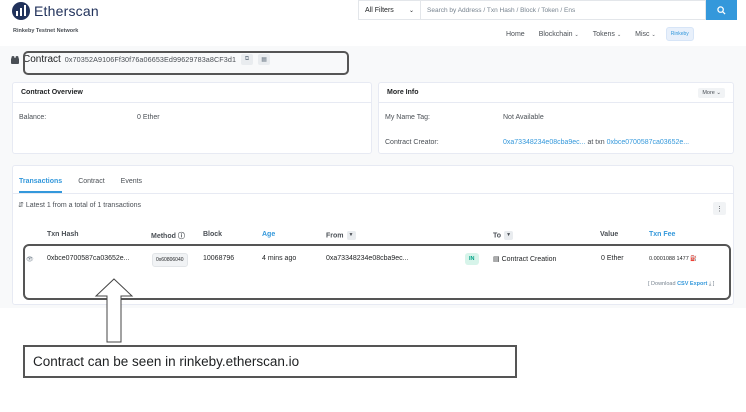 This screenshot has width=746, height=412. Describe the element at coordinates (719, 208) in the screenshot. I see `more-options-icon: ⋮` at that location.